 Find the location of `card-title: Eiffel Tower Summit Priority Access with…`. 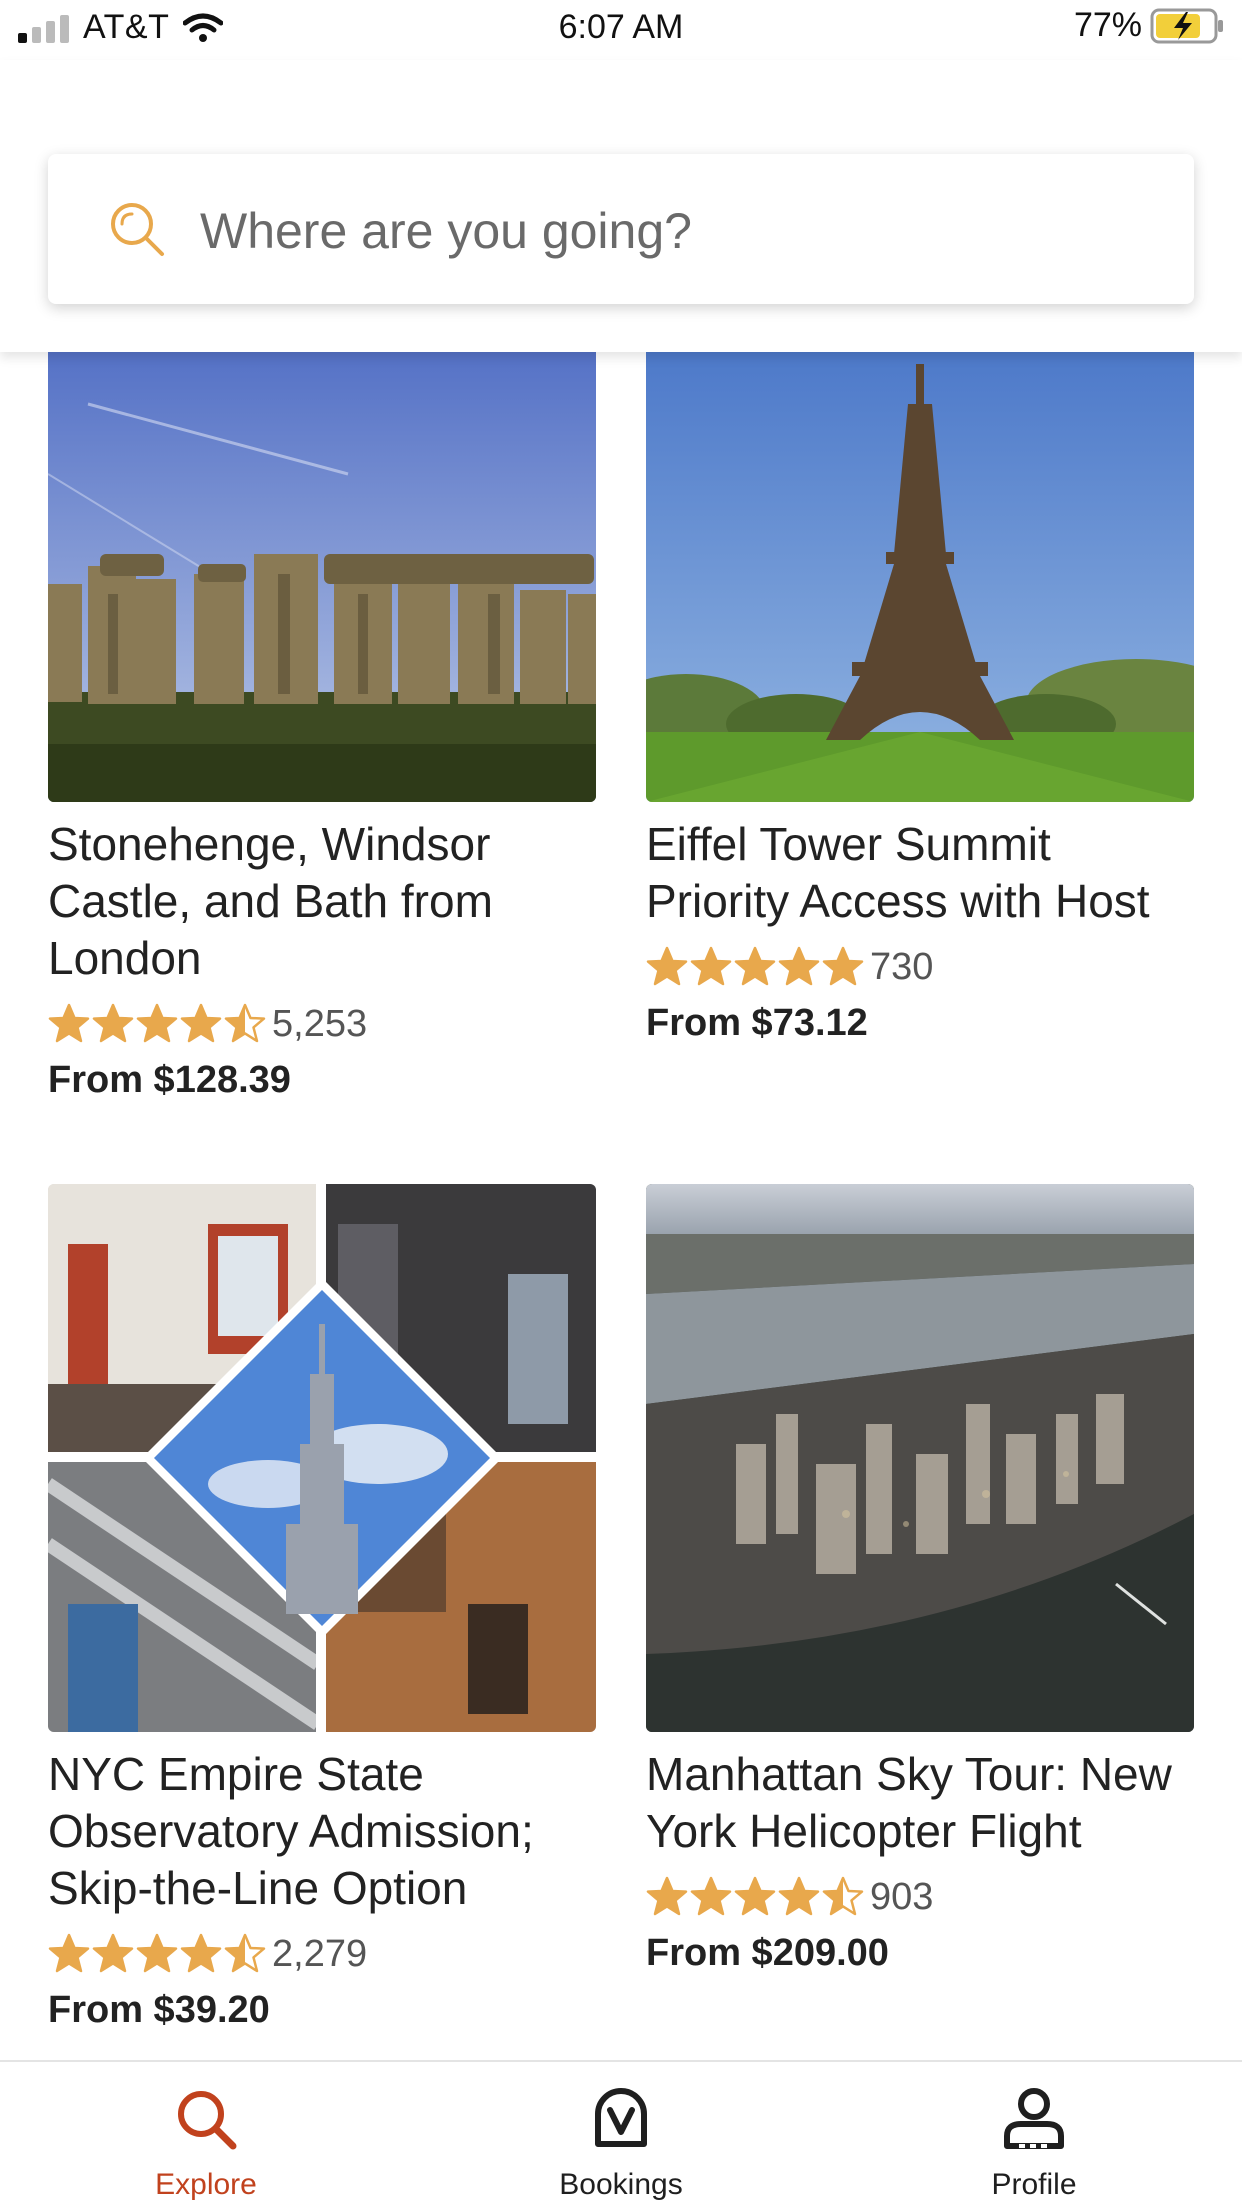

card-title: Eiffel Tower Summit Priority Access with… is located at coordinates (920, 873).